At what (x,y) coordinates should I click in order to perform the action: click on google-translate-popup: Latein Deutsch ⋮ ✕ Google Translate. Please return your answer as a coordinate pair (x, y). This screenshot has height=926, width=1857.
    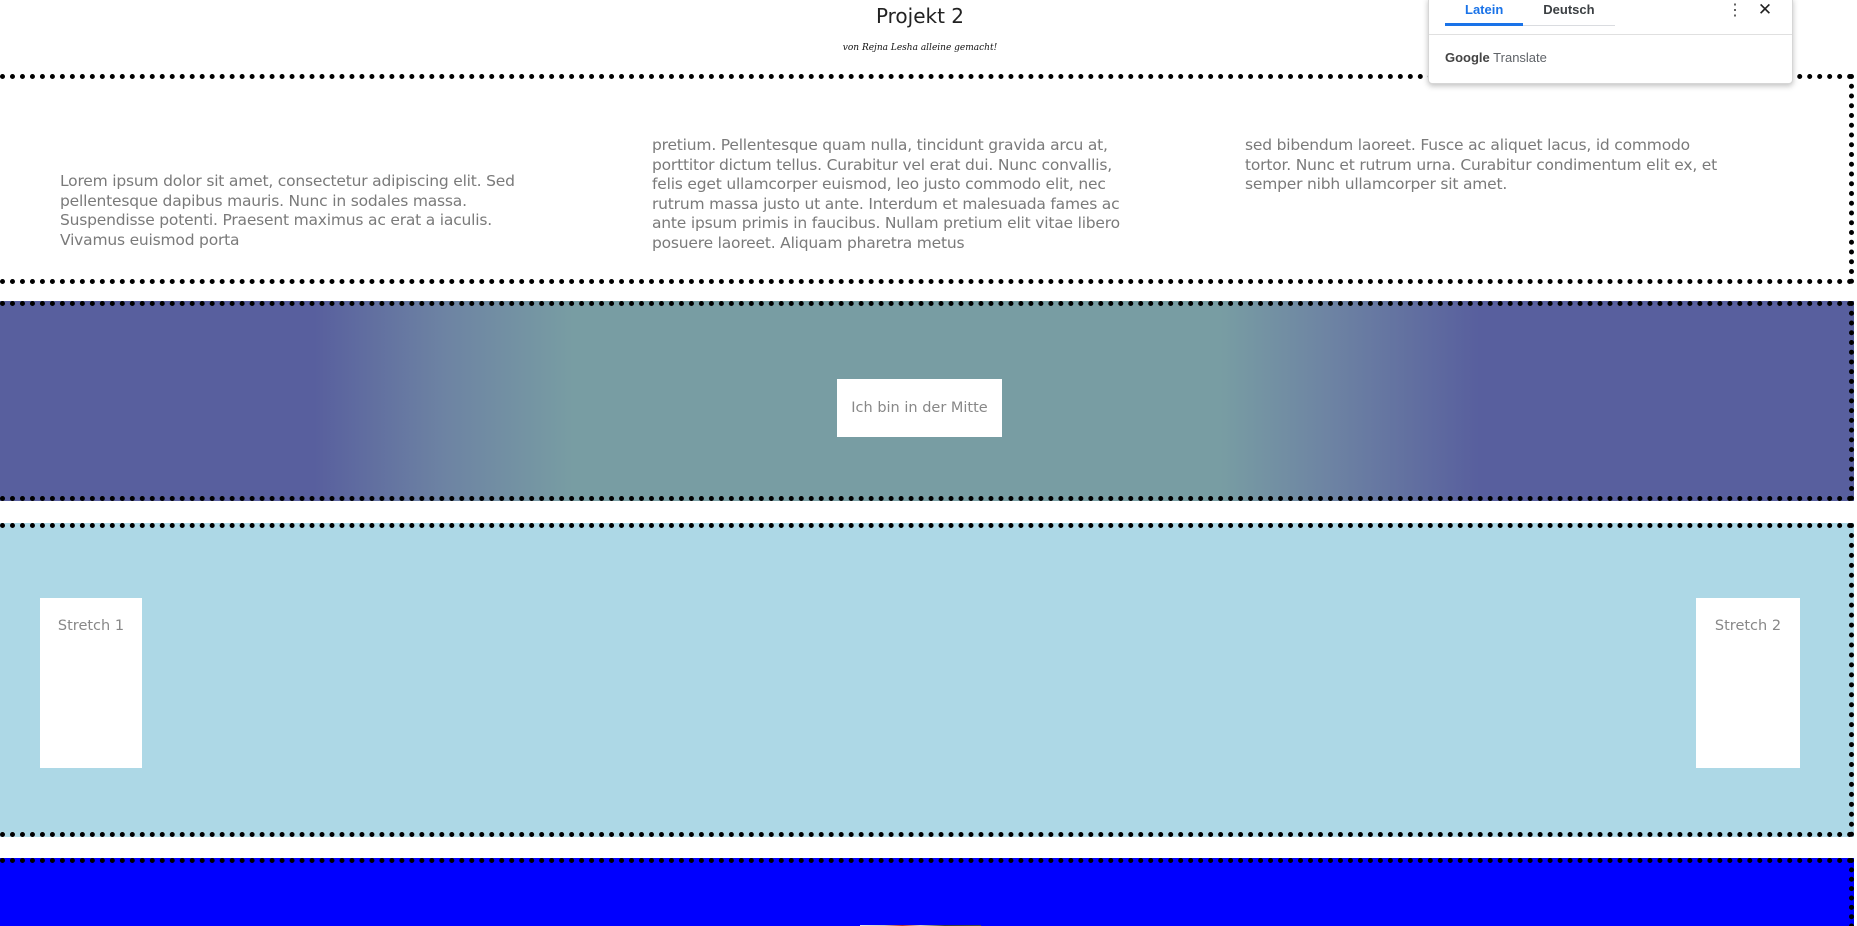
    Looking at the image, I should click on (1610, 42).